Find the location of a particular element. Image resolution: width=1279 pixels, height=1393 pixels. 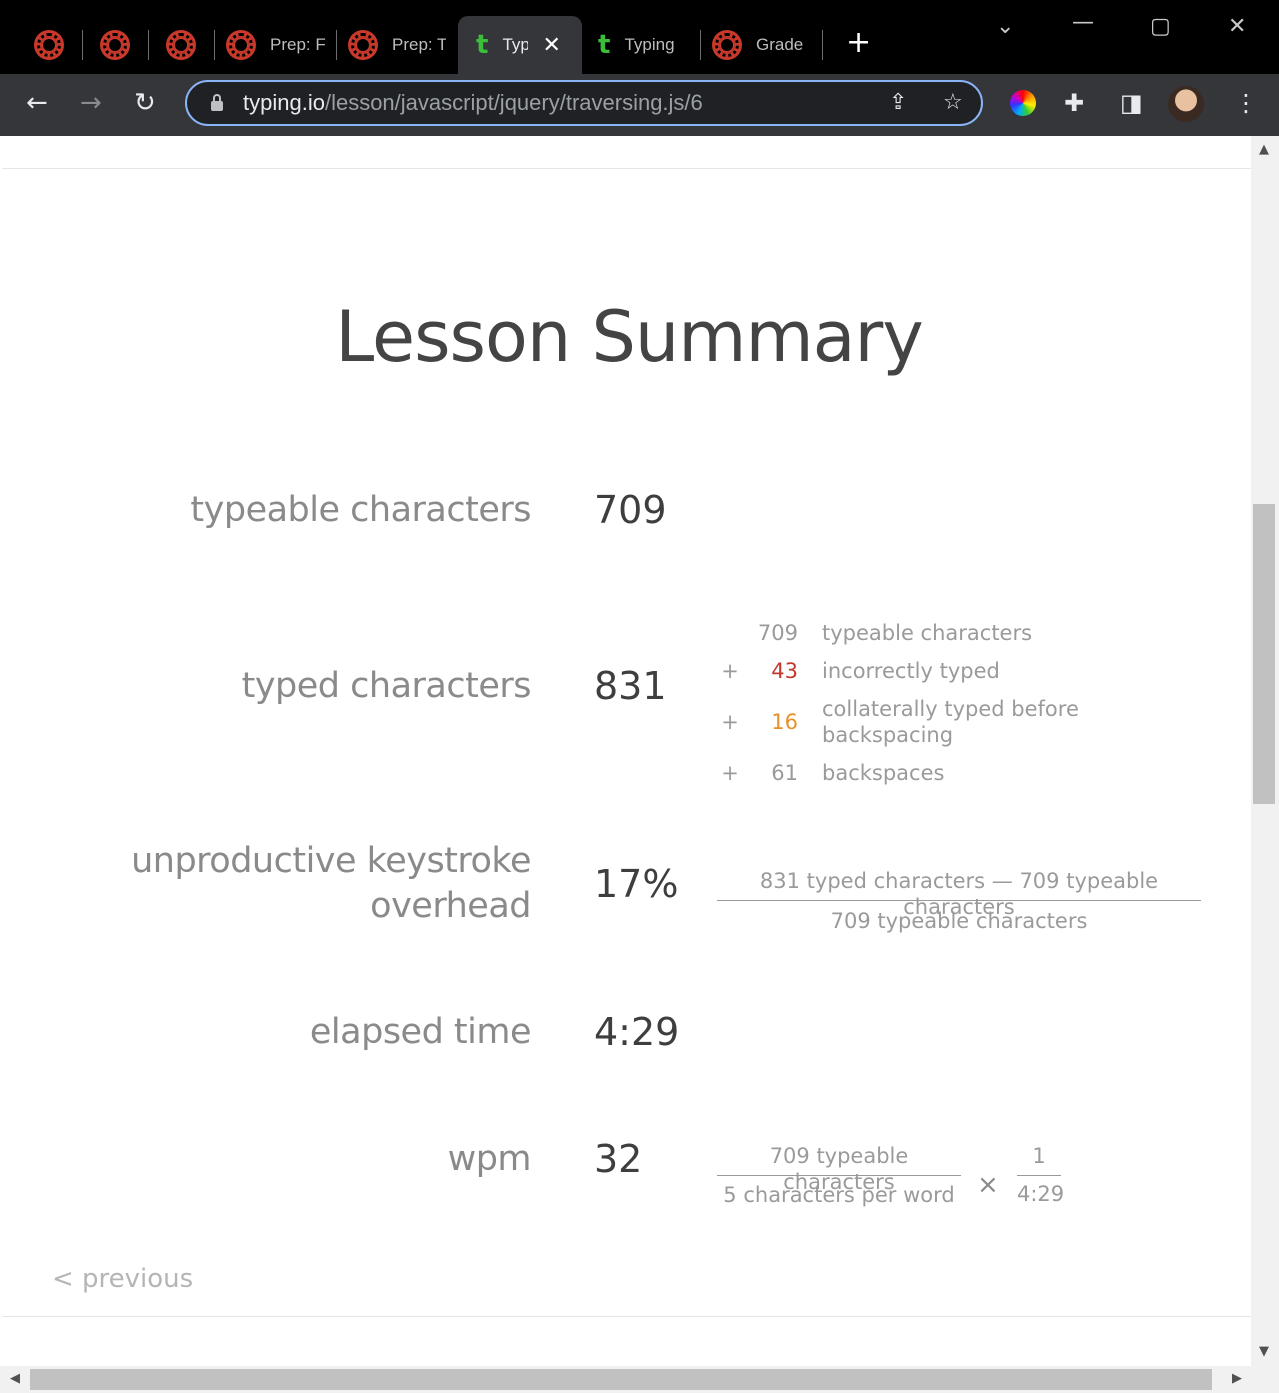

menu-kebab-icon: ⋮ is located at coordinates (1246, 103).